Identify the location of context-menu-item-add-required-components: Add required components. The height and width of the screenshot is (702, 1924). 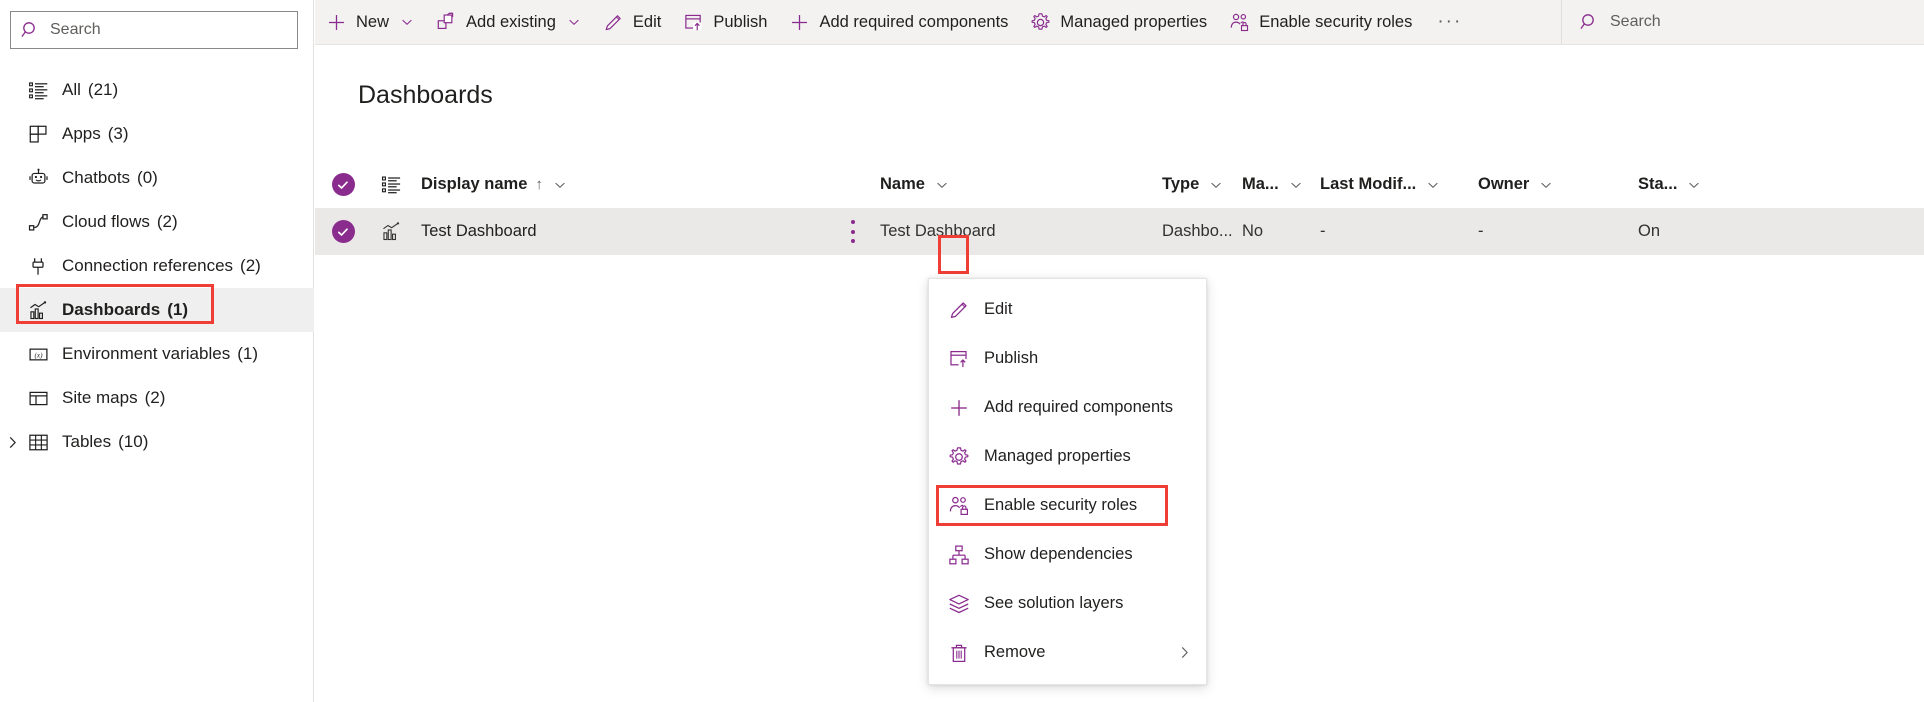
(1067, 407).